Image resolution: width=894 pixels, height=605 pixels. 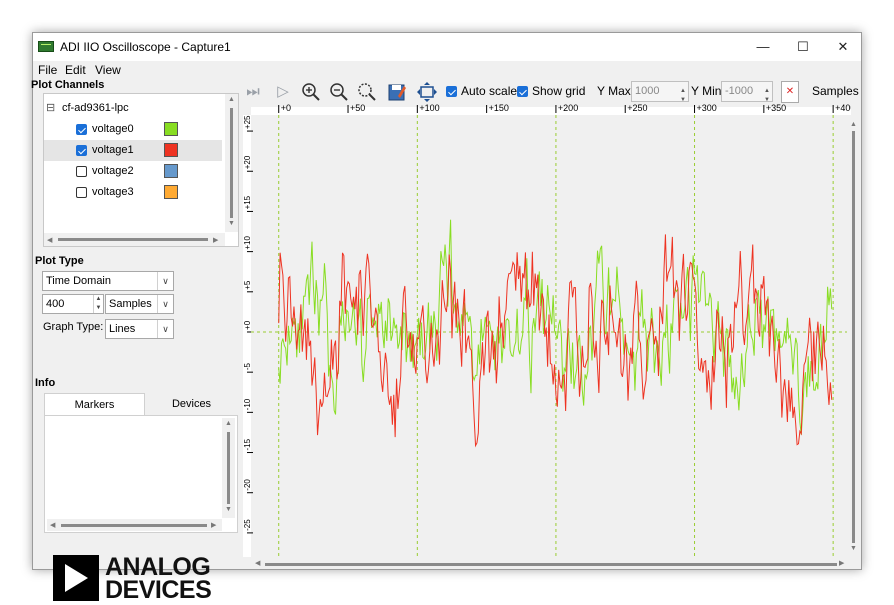 What do you see at coordinates (843, 108) in the screenshot?
I see `x-tick-label: +400` at bounding box center [843, 108].